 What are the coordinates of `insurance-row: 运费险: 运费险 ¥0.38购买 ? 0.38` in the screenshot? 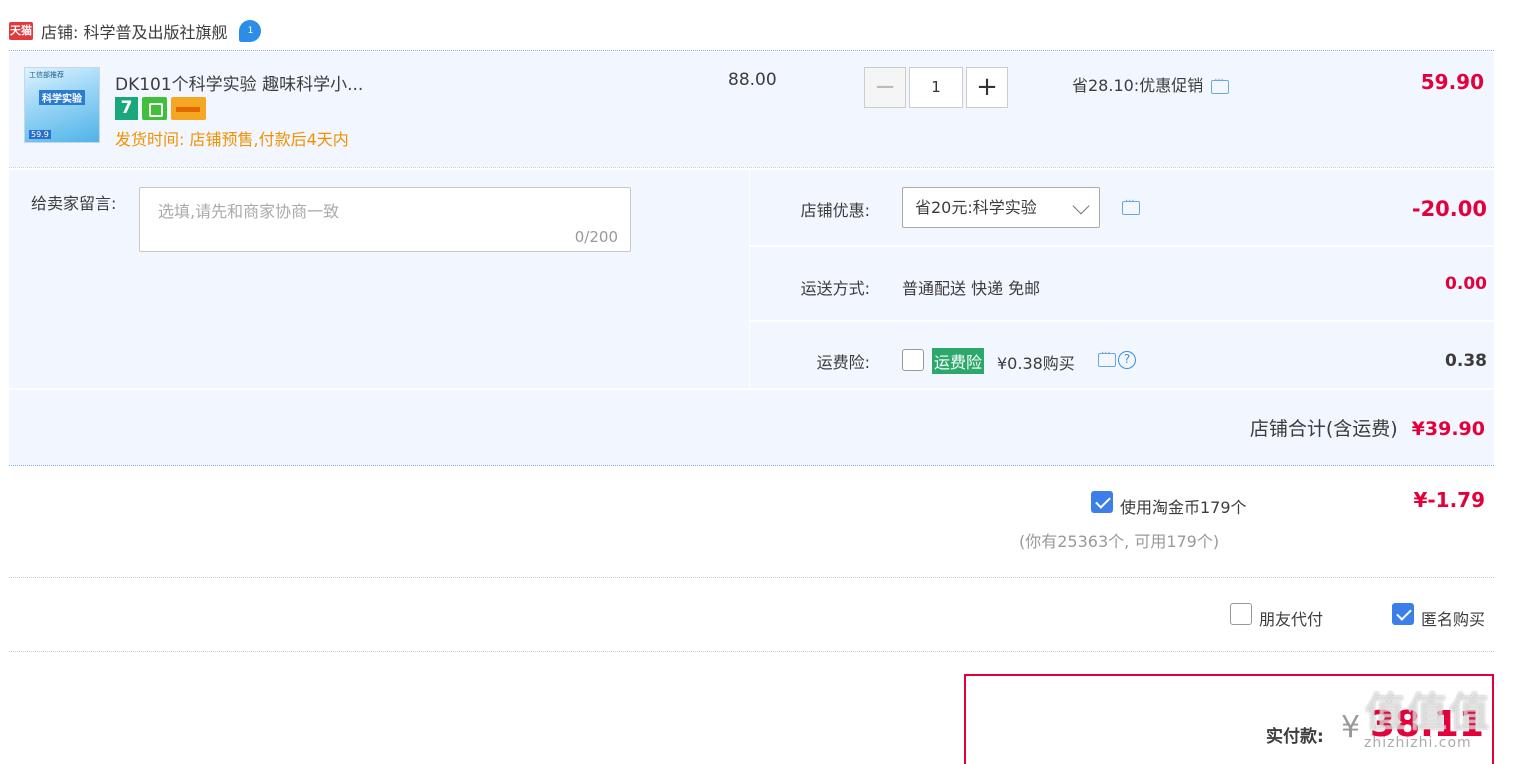 It's located at (1122, 355).